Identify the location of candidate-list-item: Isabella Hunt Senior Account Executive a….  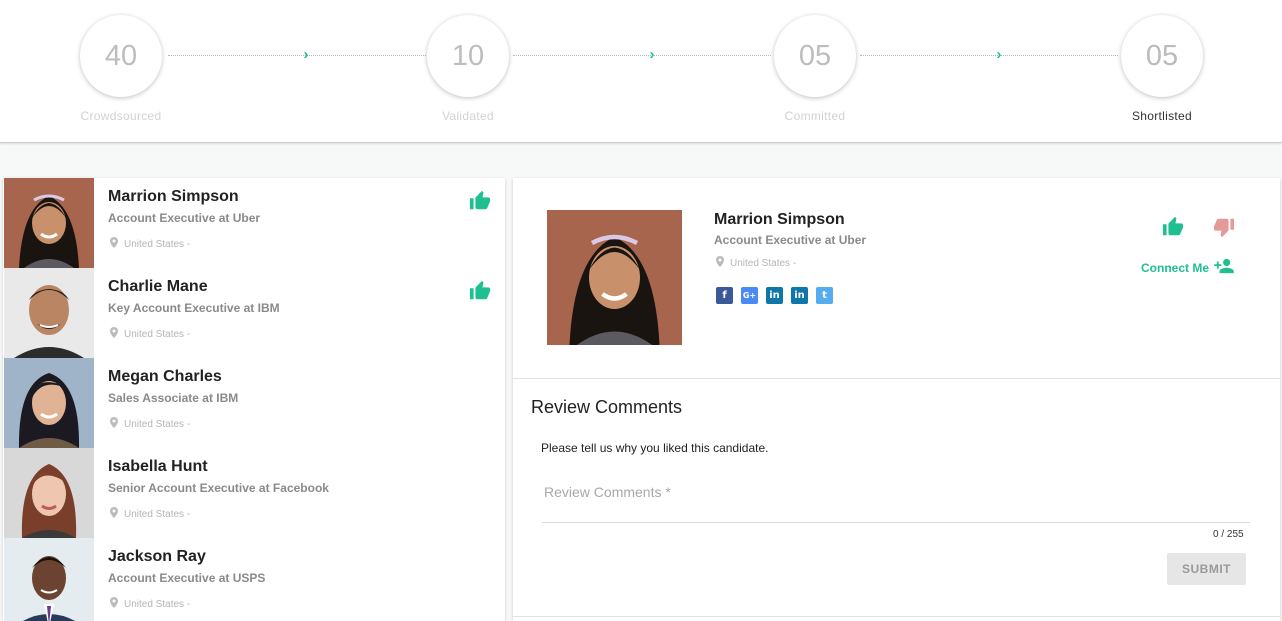
(254, 493).